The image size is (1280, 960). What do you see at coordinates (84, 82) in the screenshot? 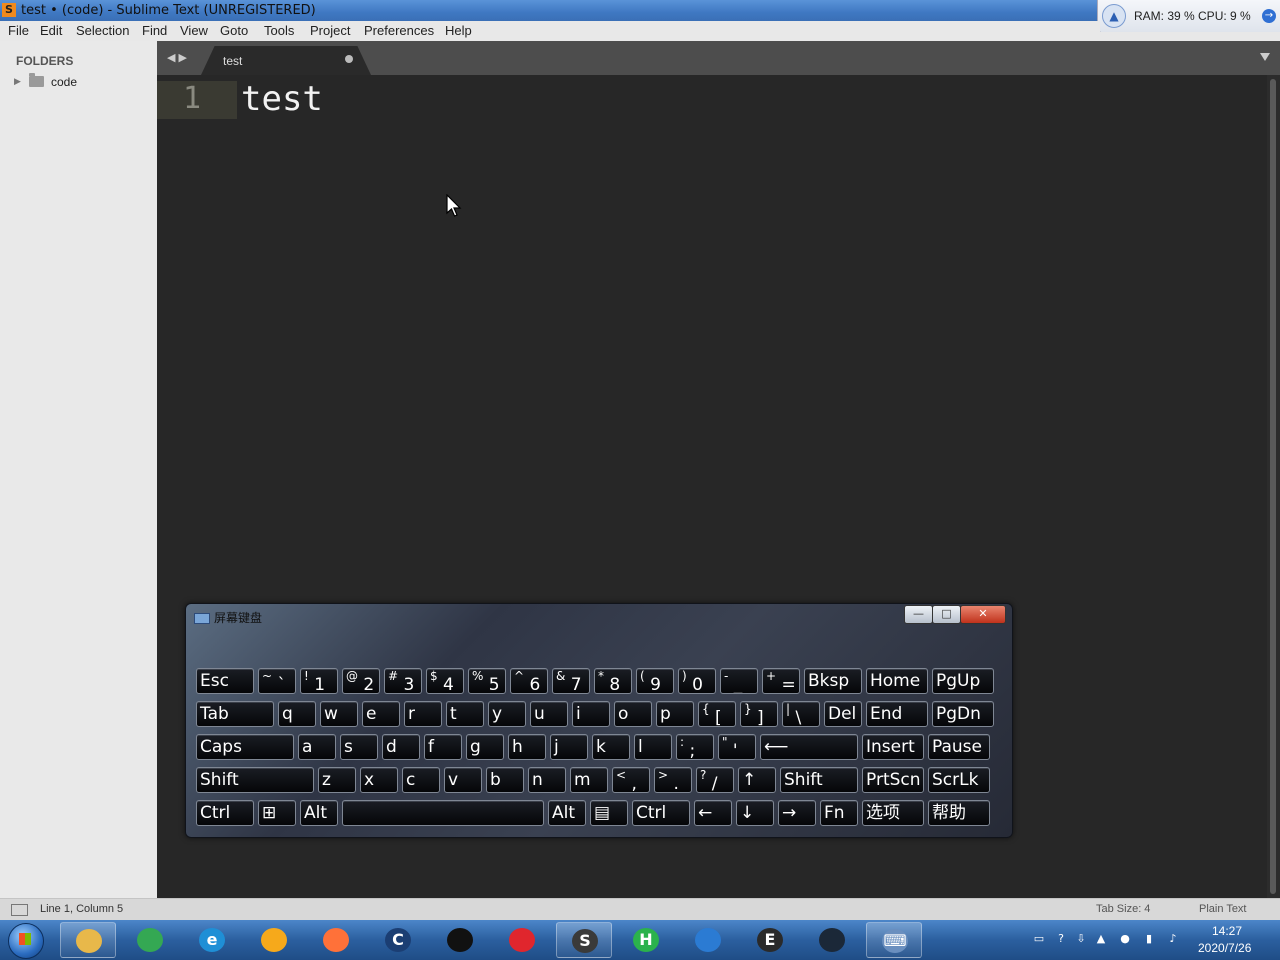
I see `folder-row-code: ▶ code` at bounding box center [84, 82].